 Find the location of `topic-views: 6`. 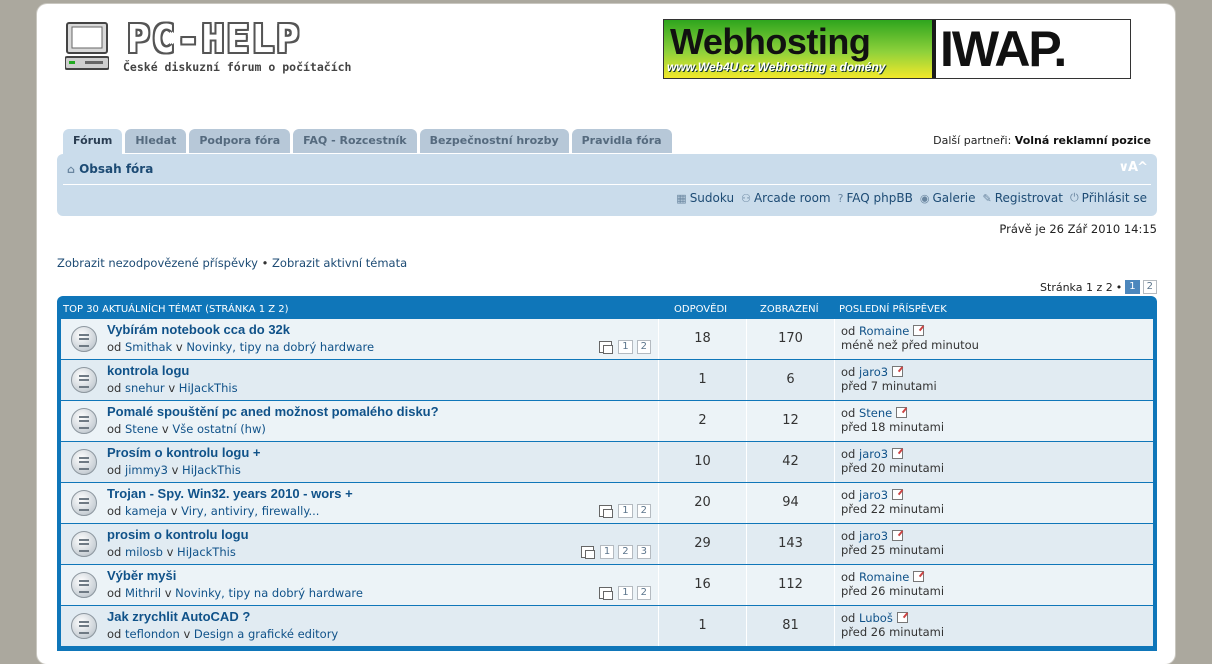

topic-views: 6 is located at coordinates (790, 380).